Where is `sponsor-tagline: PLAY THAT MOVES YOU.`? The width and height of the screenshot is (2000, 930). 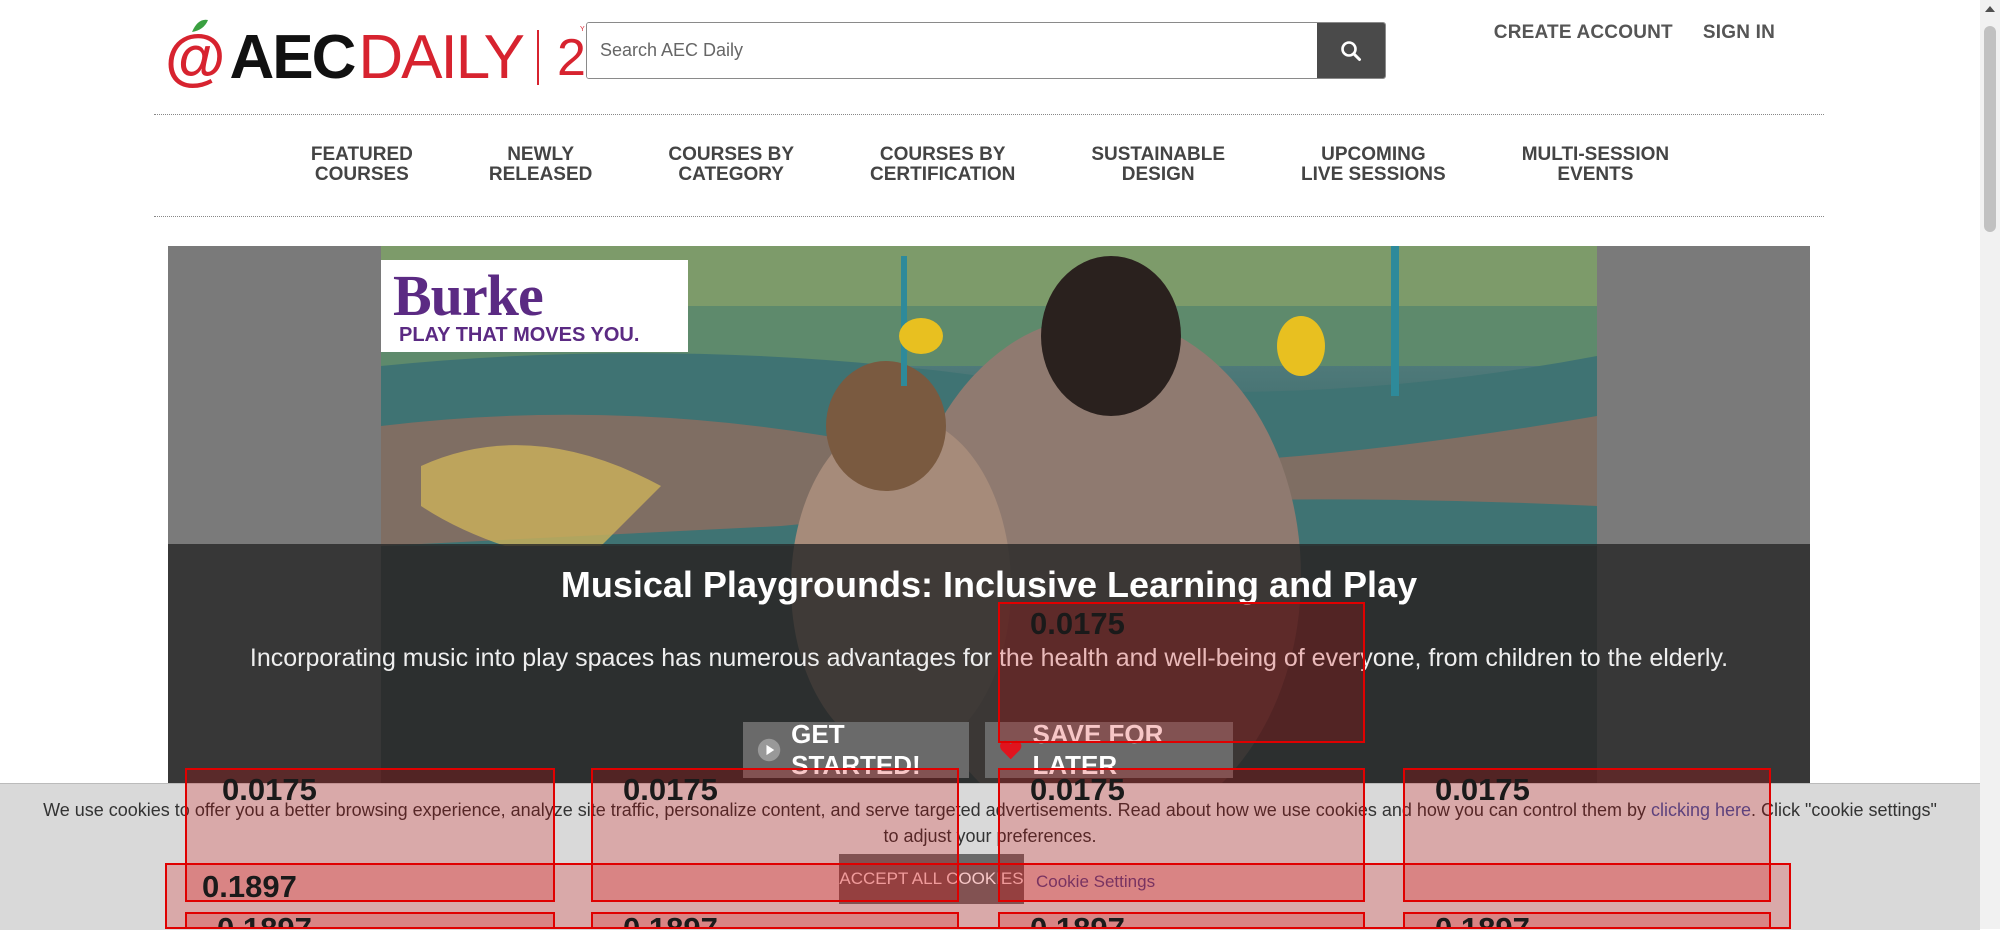
sponsor-tagline: PLAY THAT MOVES YOU. is located at coordinates (519, 335).